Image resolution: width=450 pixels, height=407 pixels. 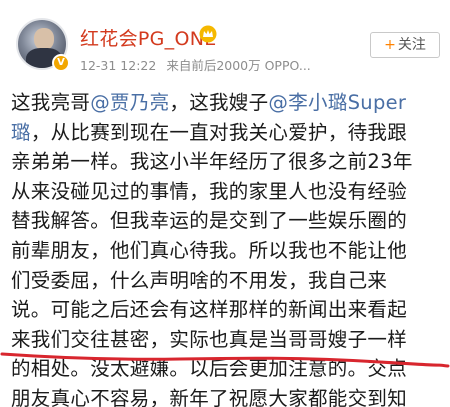 I want to click on text-segment: ，从比赛到现在一直对我关心爱护，待我跟, so click(x=219, y=132).